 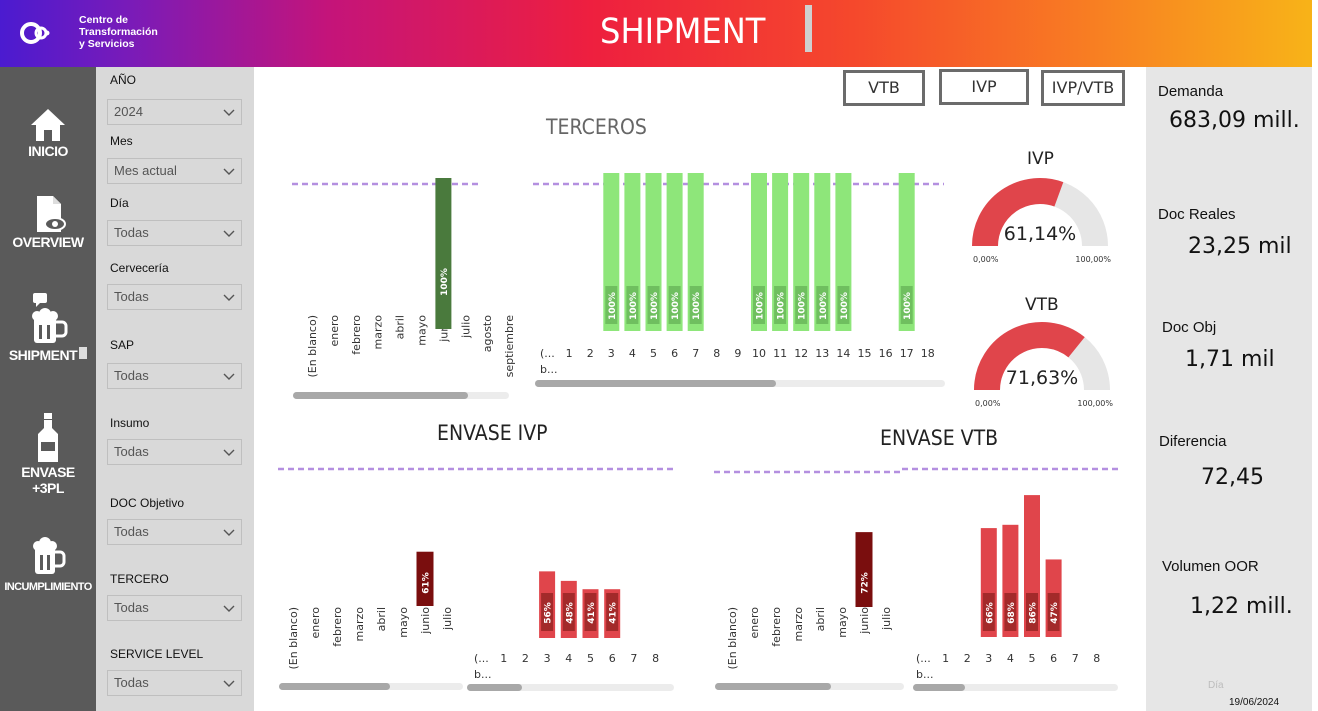 What do you see at coordinates (139, 579) in the screenshot?
I see `filter-label: TERCERO` at bounding box center [139, 579].